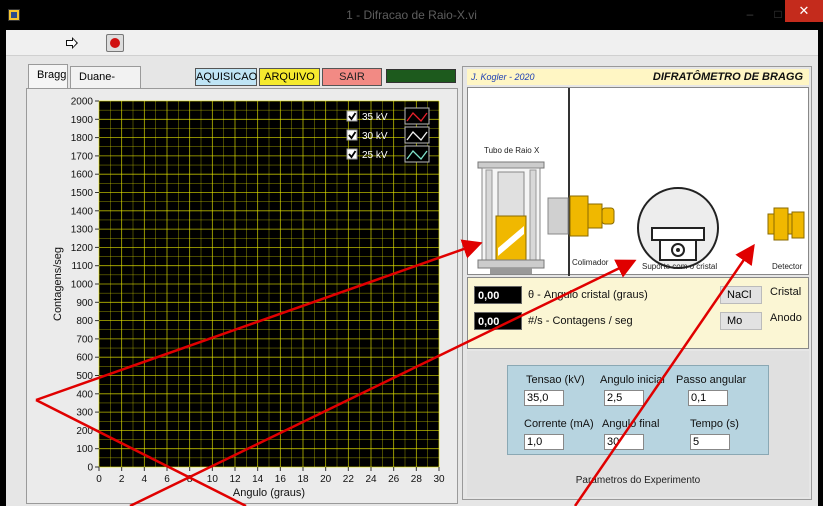 The width and height of the screenshot is (823, 506). I want to click on x-tick-label: 22, so click(349, 479).